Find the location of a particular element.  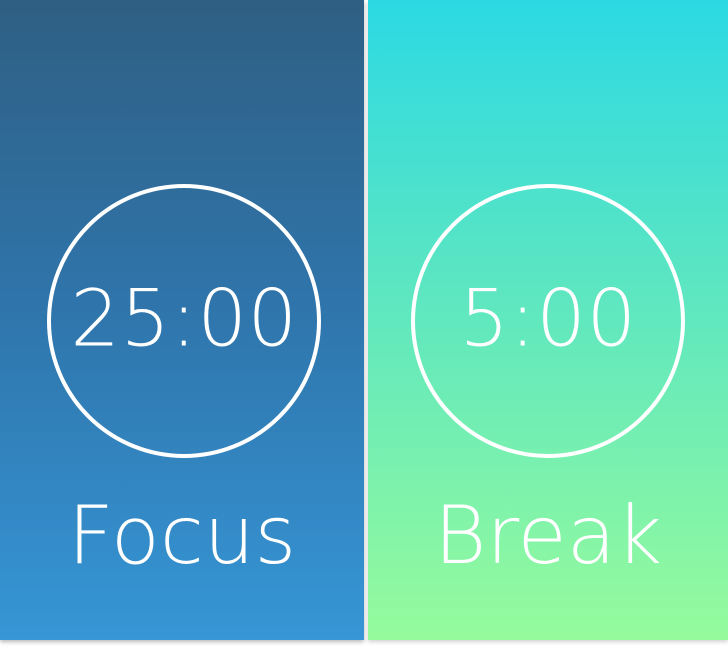

break-timer-value: 5:00 is located at coordinates (548, 319).